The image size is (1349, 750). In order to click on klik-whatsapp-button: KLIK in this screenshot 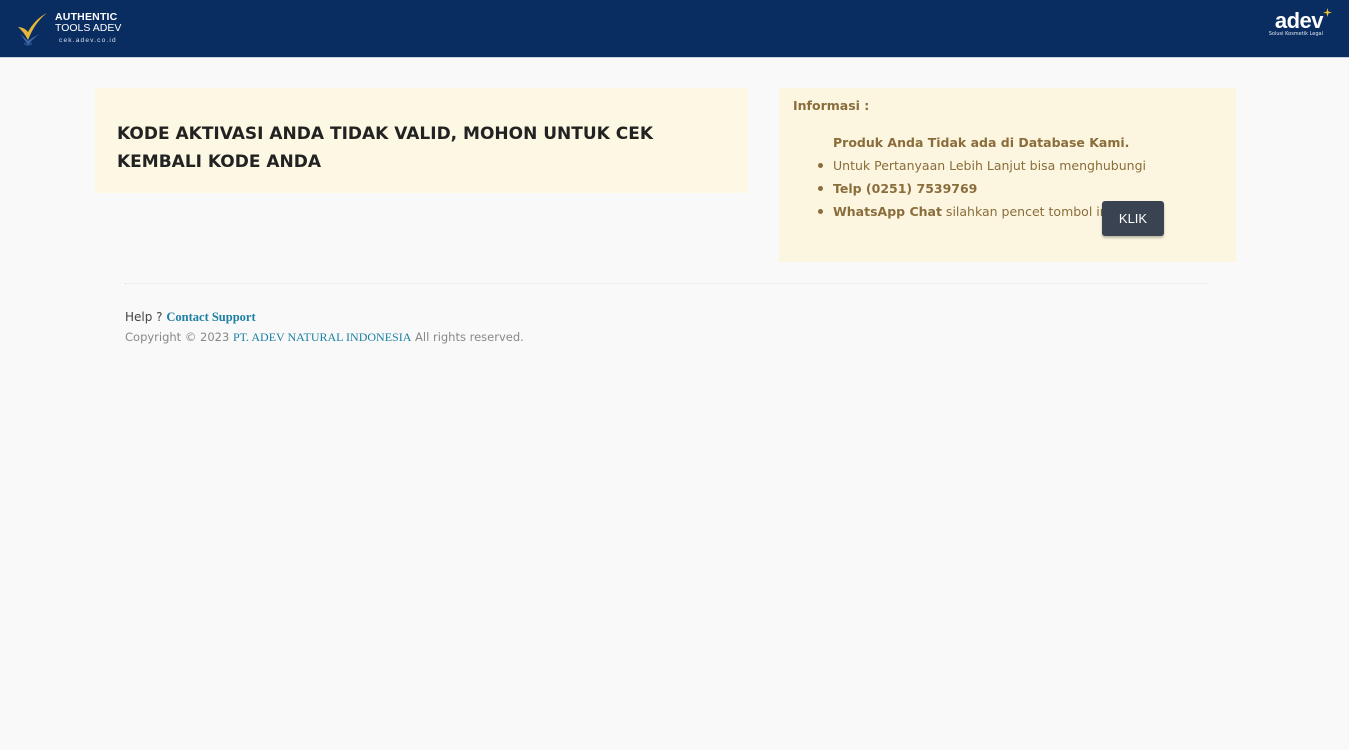, I will do `click(1133, 218)`.